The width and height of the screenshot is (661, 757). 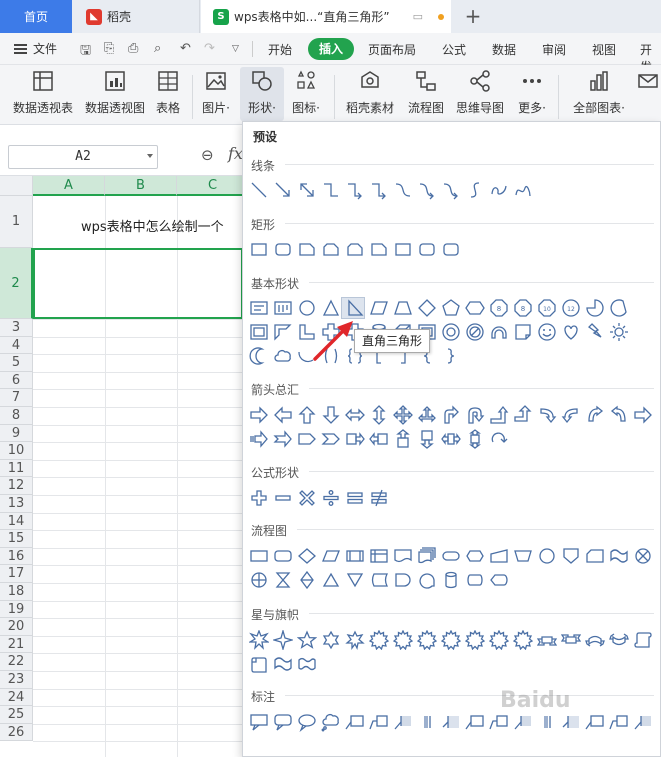 What do you see at coordinates (451, 308) in the screenshot?
I see `penta-shape-icon` at bounding box center [451, 308].